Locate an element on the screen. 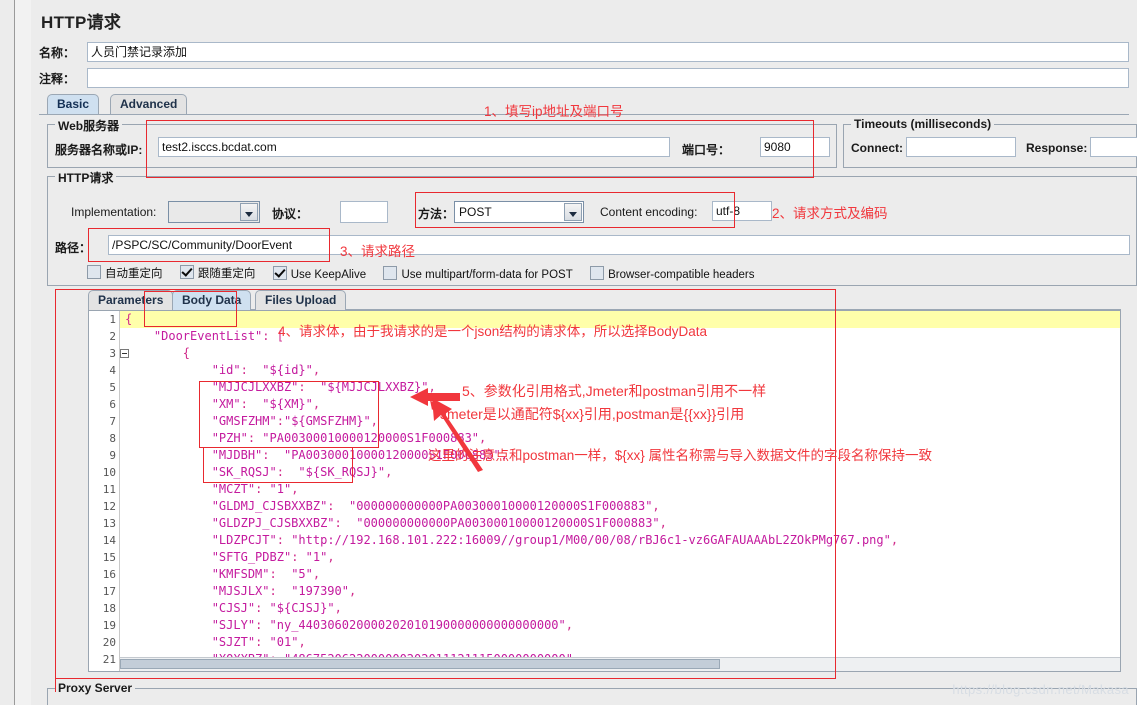  annotation-text-1: 1、填写ip地址及端口号 is located at coordinates (554, 111).